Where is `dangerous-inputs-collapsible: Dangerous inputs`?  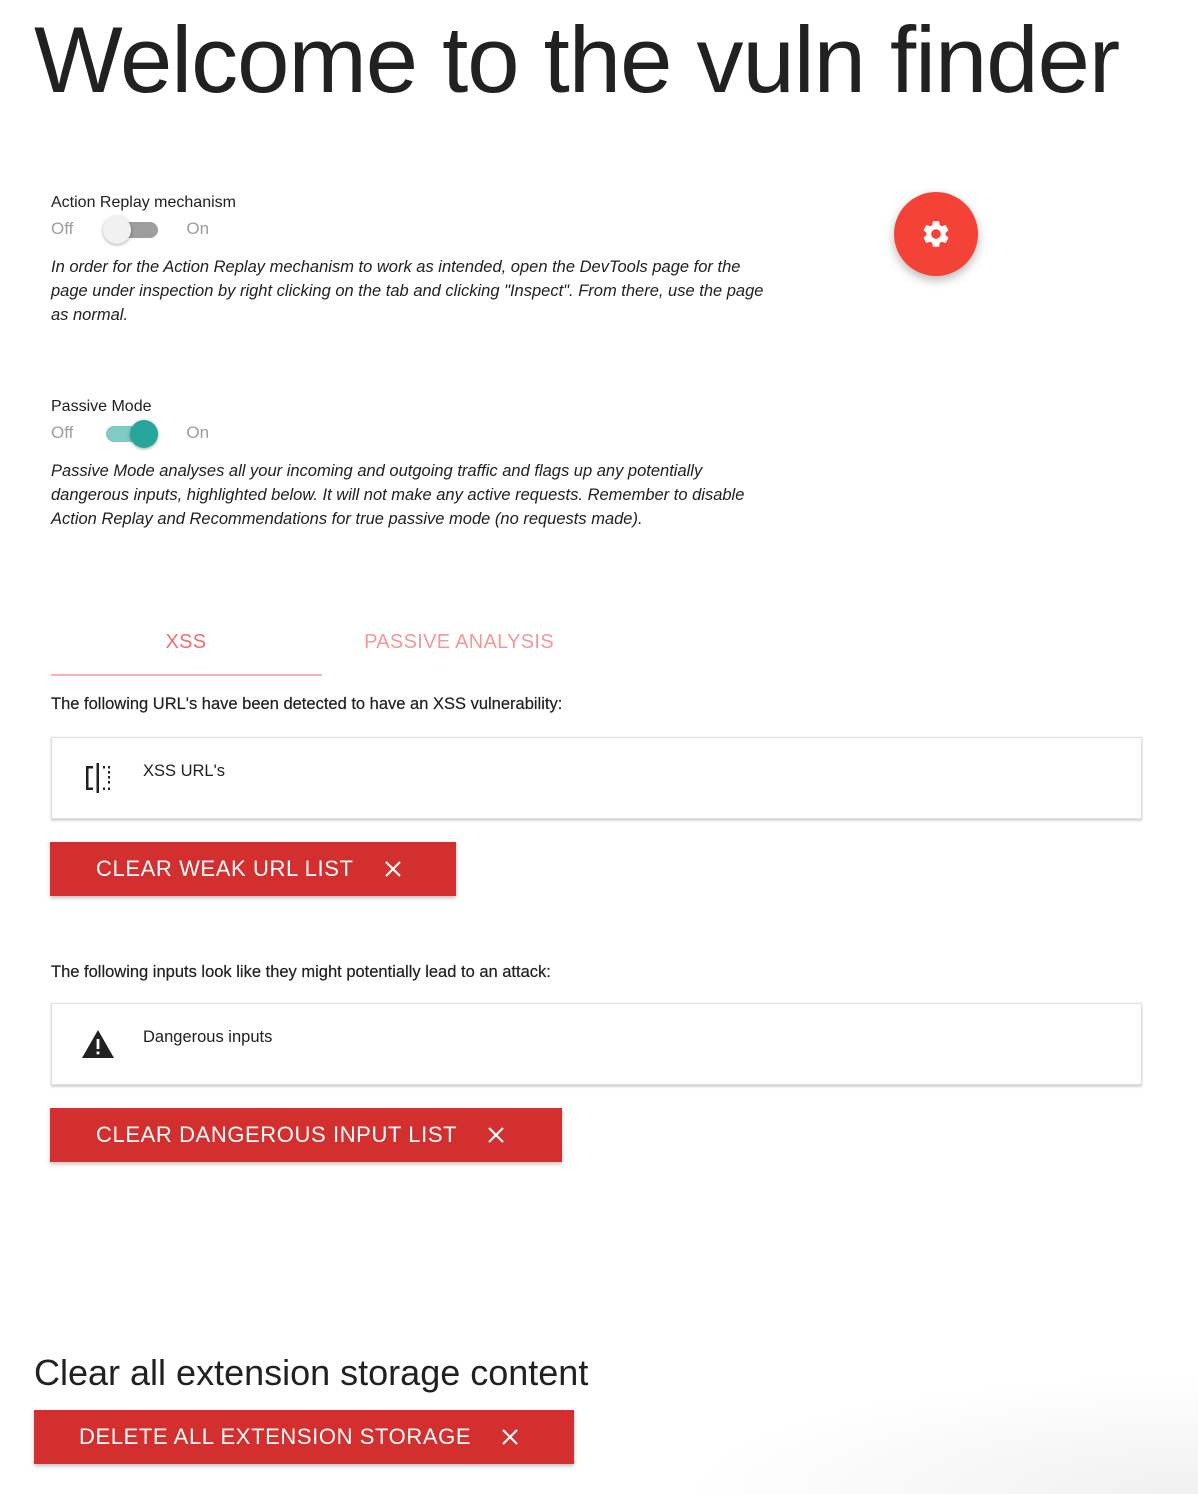
dangerous-inputs-collapsible: Dangerous inputs is located at coordinates (596, 1044).